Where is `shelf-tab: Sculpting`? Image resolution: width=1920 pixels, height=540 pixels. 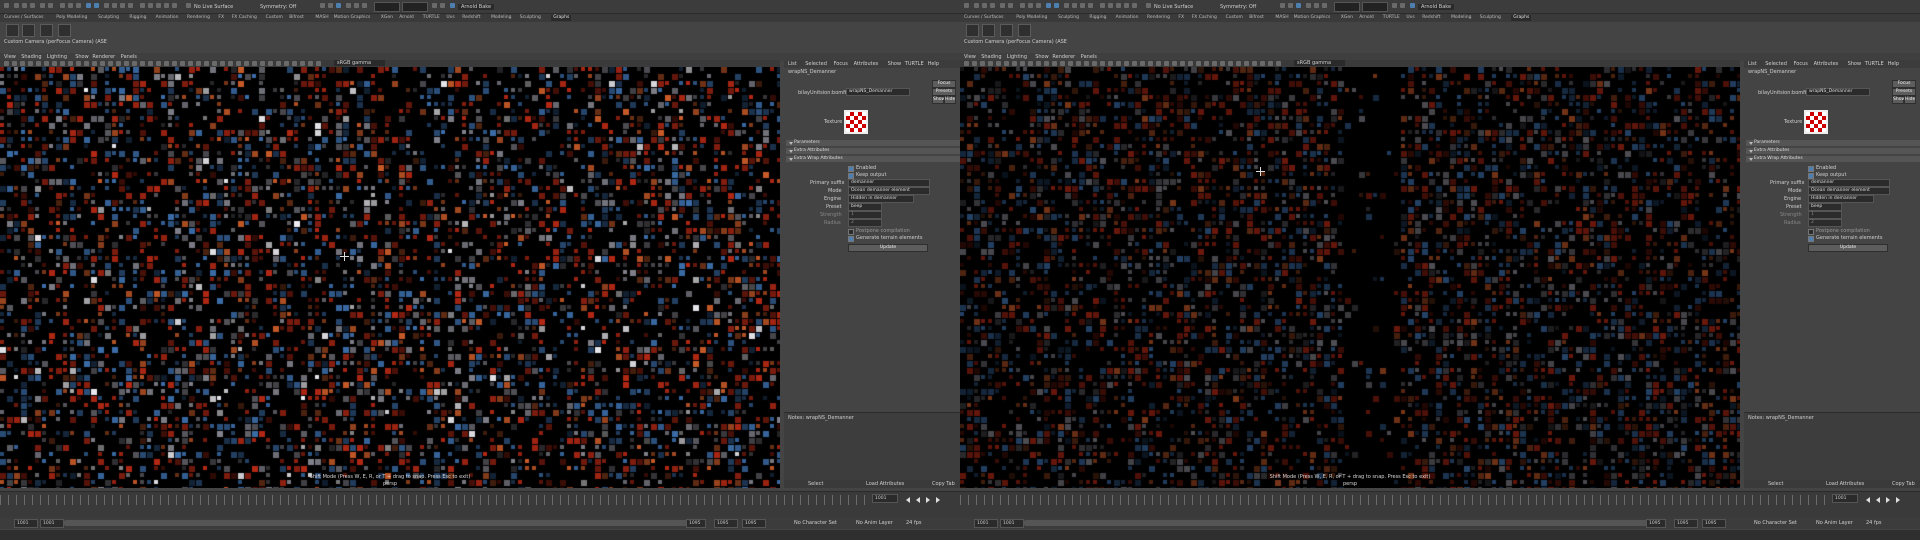
shelf-tab: Sculpting is located at coordinates (108, 18).